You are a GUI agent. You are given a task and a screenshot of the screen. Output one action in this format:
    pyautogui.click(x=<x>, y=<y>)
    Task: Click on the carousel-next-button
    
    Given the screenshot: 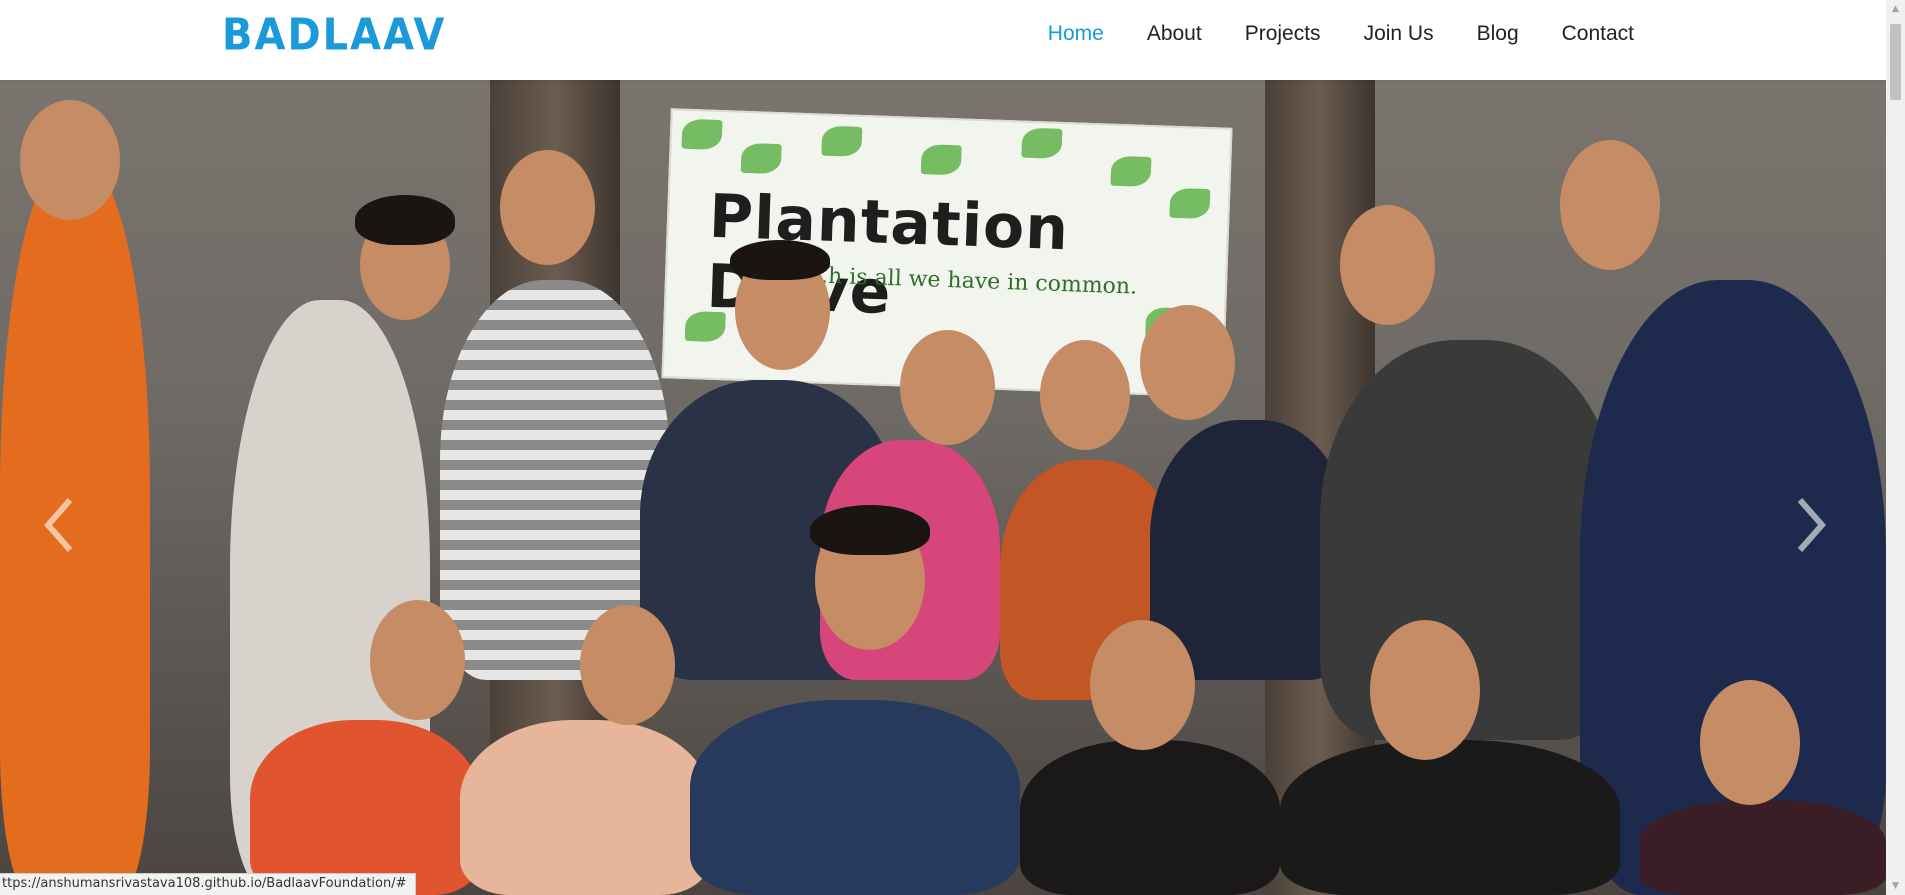 What is the action you would take?
    pyautogui.click(x=1810, y=525)
    